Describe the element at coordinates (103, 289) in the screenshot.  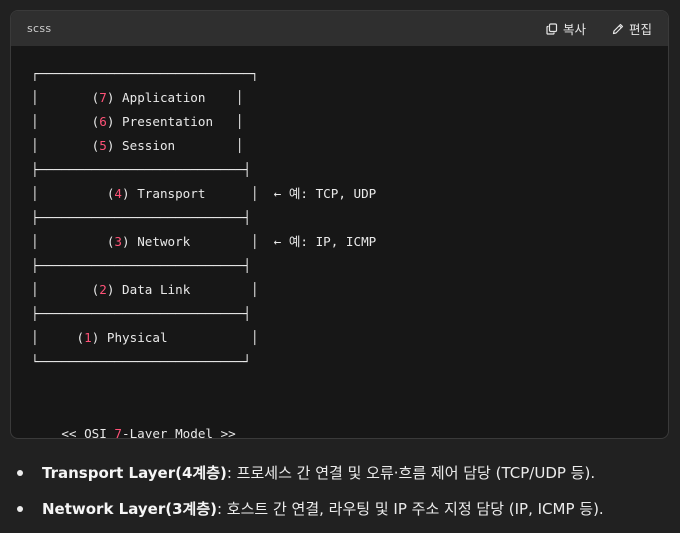
I see `code-number-token: 2` at that location.